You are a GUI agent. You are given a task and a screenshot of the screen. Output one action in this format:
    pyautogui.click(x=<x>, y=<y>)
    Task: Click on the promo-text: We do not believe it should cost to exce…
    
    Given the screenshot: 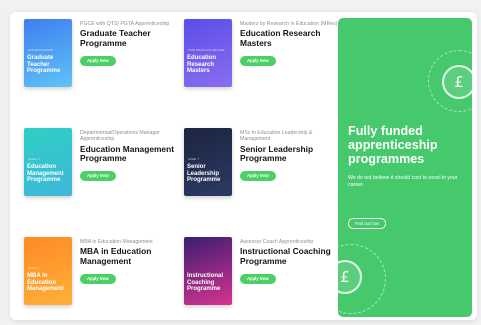 What is the action you would take?
    pyautogui.click(x=403, y=181)
    